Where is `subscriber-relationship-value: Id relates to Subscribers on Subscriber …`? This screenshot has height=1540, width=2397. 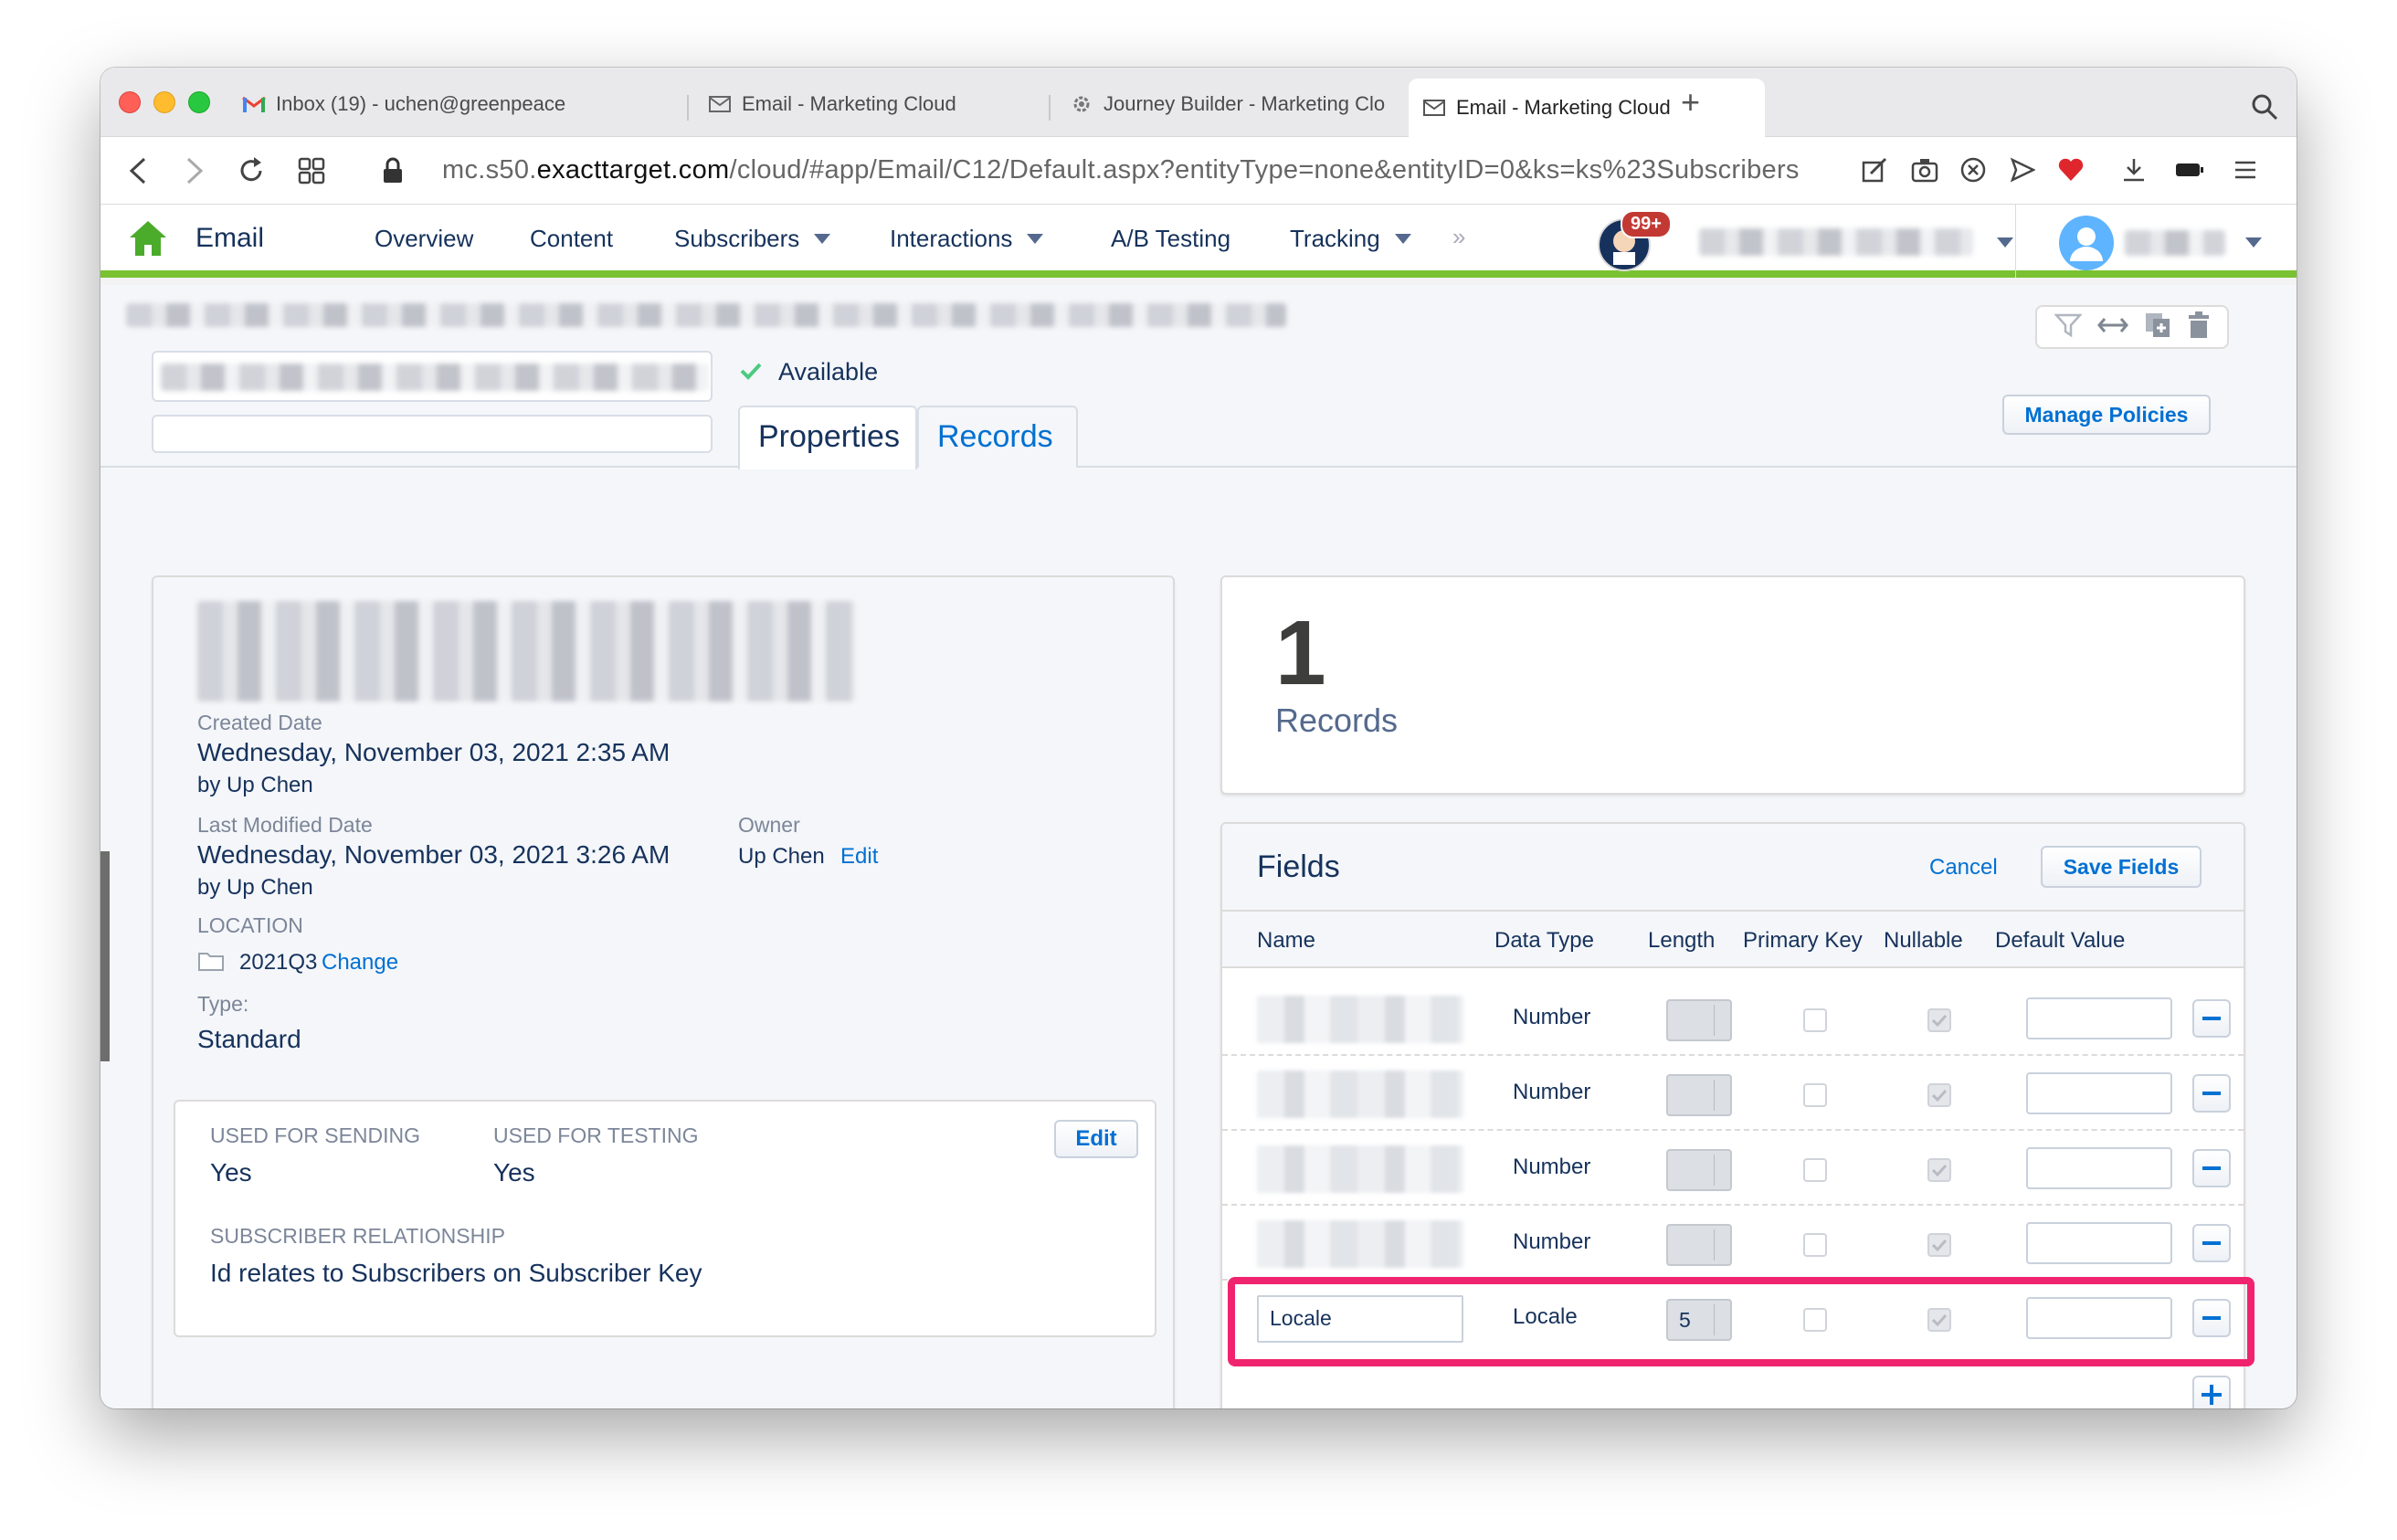
subscriber-relationship-value: Id relates to Subscribers on Subscriber … is located at coordinates (456, 1273).